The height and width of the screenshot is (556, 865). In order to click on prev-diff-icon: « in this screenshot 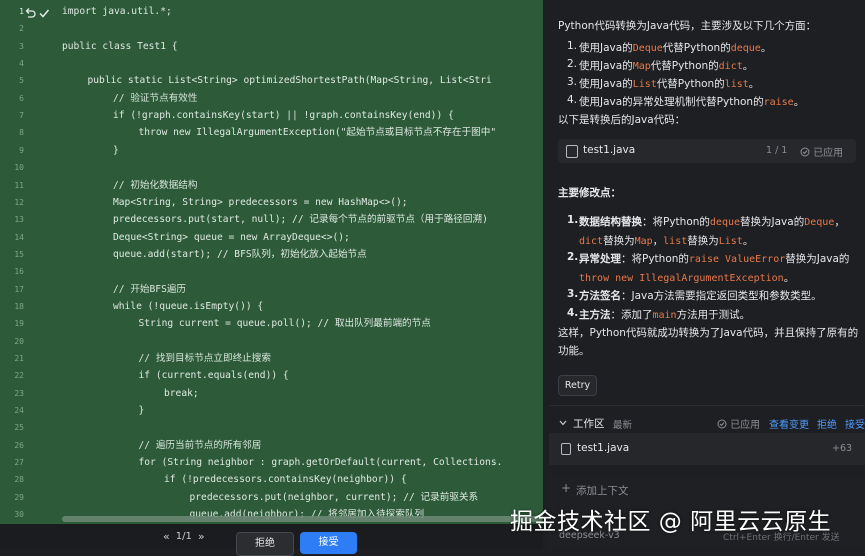, I will do `click(166, 536)`.